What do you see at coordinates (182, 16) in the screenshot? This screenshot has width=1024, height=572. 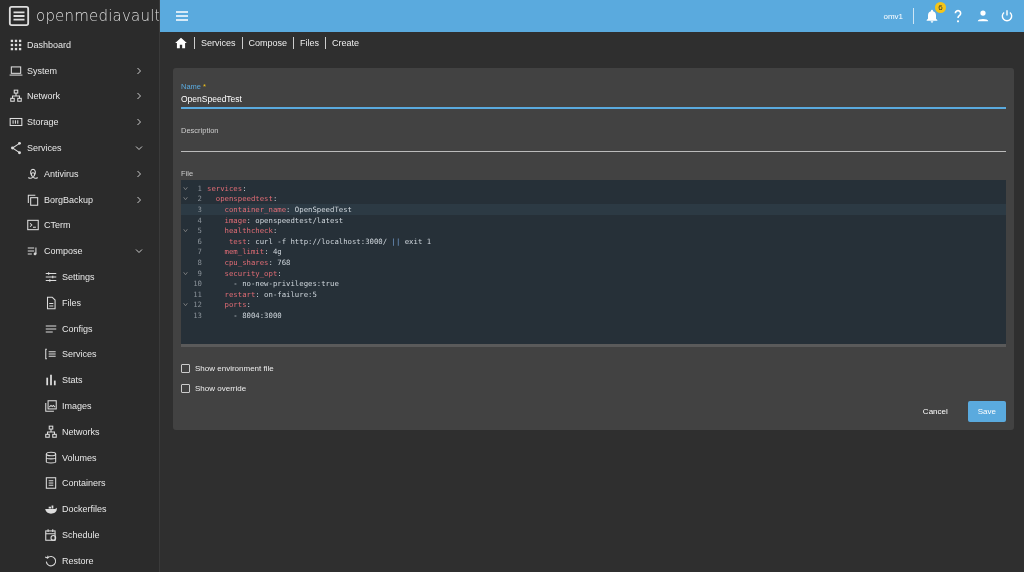 I see `menu-icon` at bounding box center [182, 16].